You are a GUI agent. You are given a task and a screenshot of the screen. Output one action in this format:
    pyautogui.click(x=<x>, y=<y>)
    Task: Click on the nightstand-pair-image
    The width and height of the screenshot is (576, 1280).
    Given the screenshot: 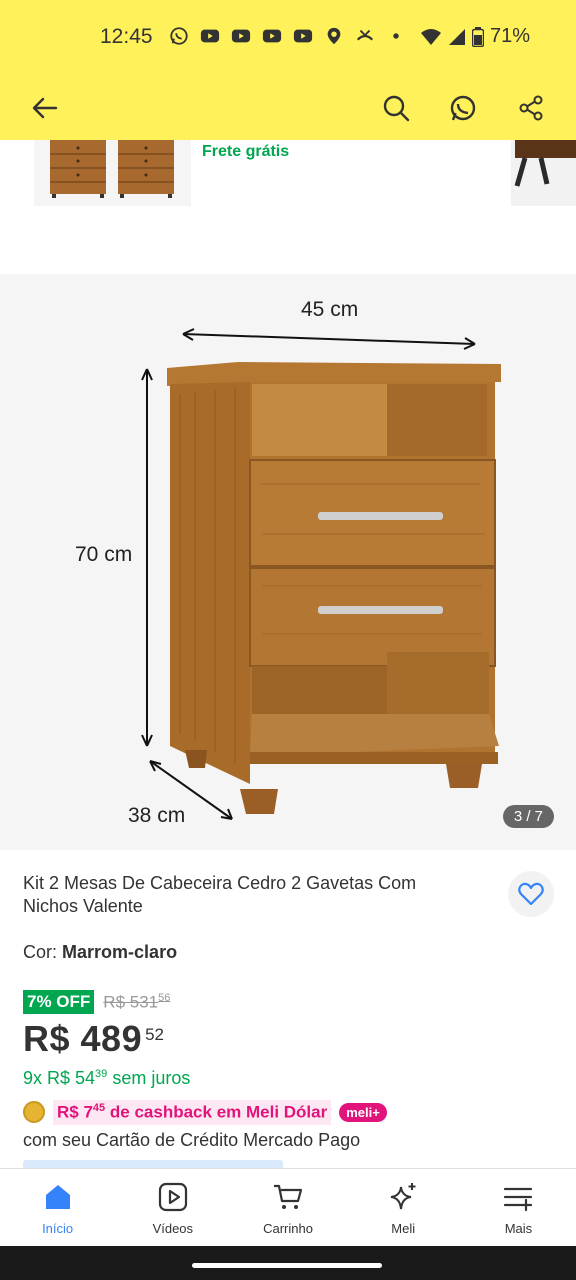 What is the action you would take?
    pyautogui.click(x=112, y=169)
    